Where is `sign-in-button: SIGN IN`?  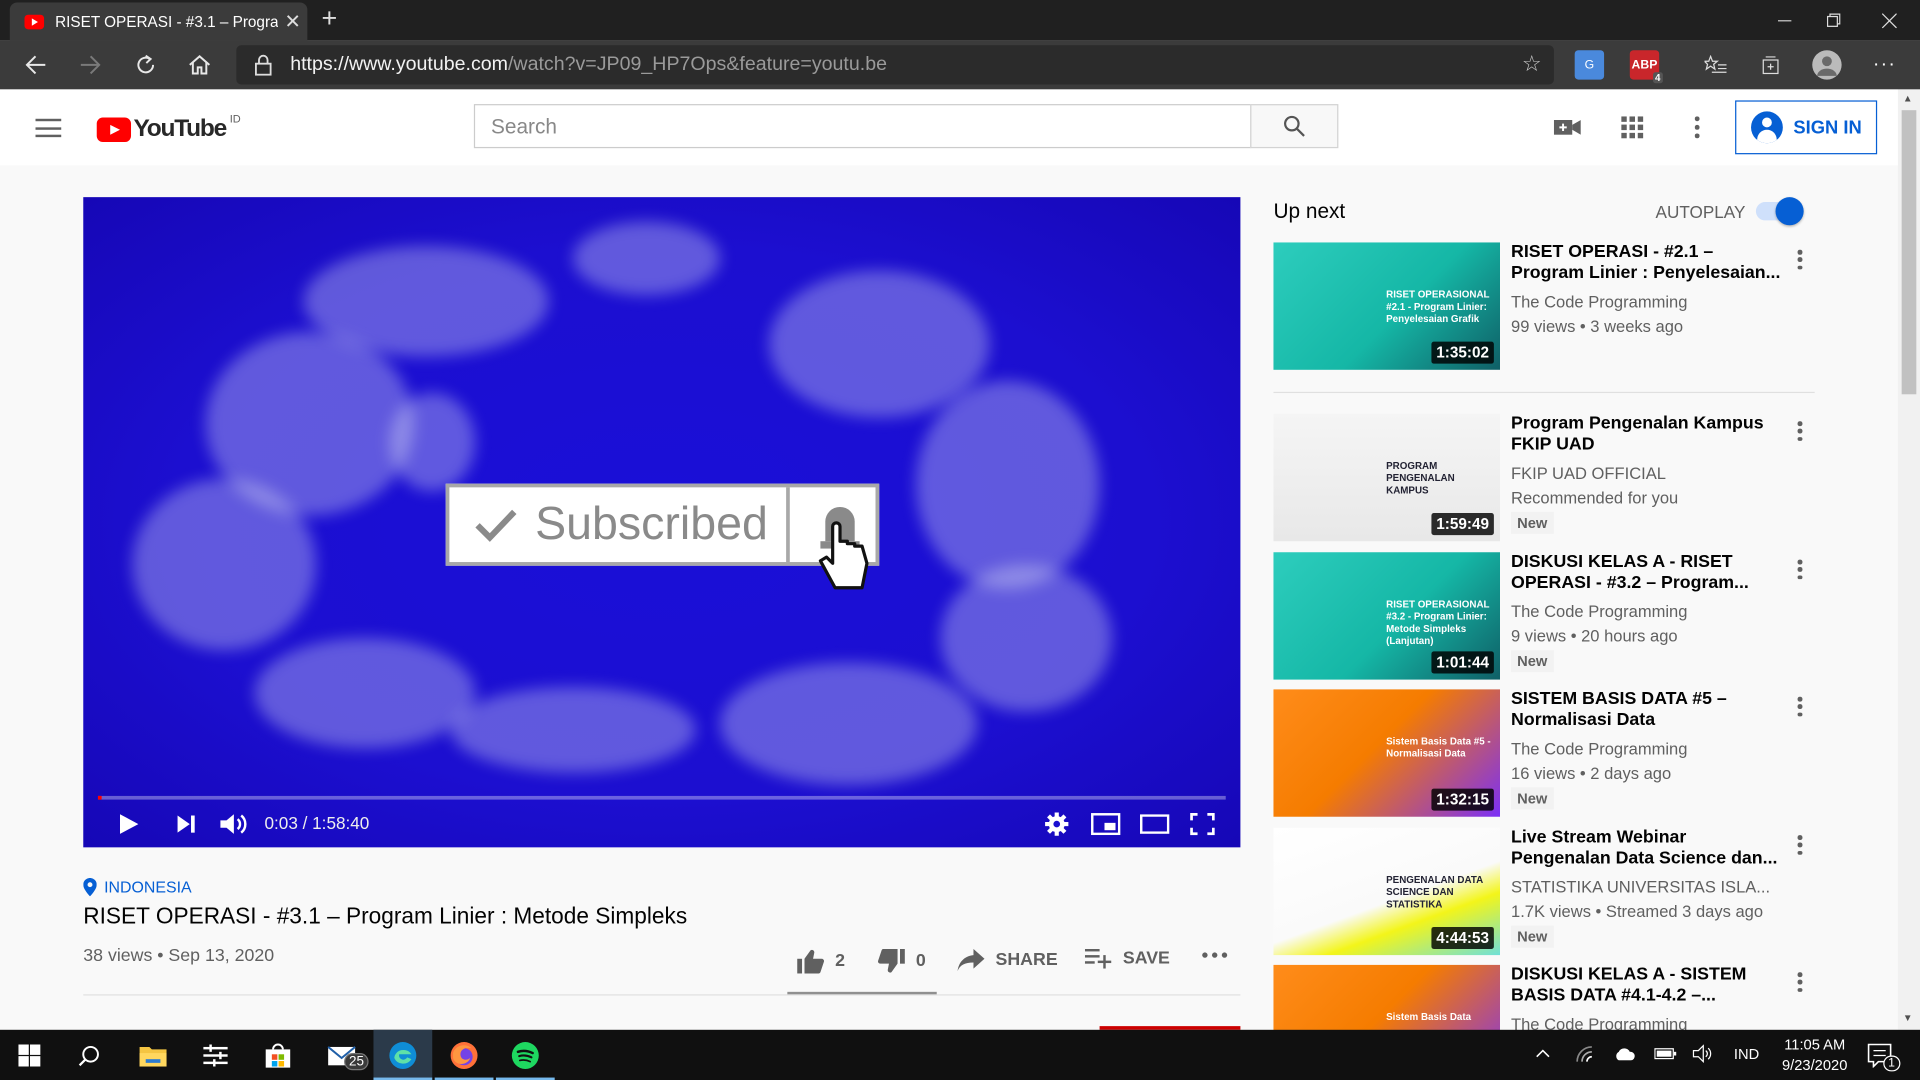
sign-in-button: SIGN IN is located at coordinates (1806, 127).